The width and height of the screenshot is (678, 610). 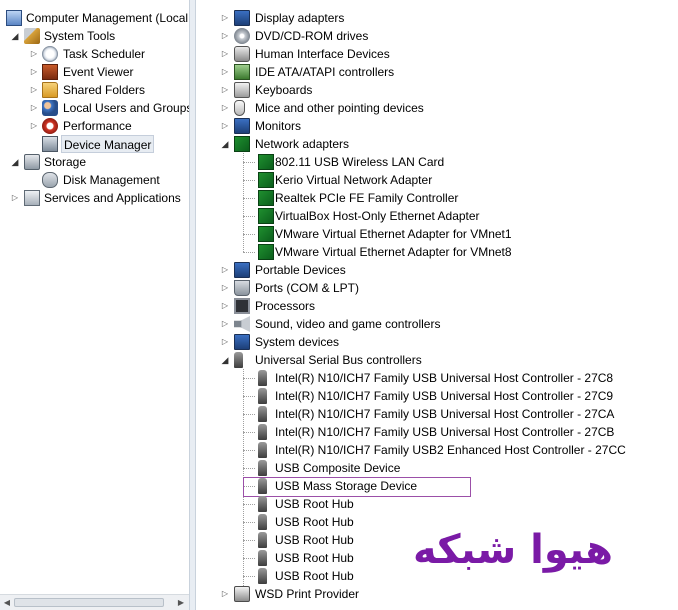 I want to click on device-category: ▷ Keyboards, so click(x=437, y=90).